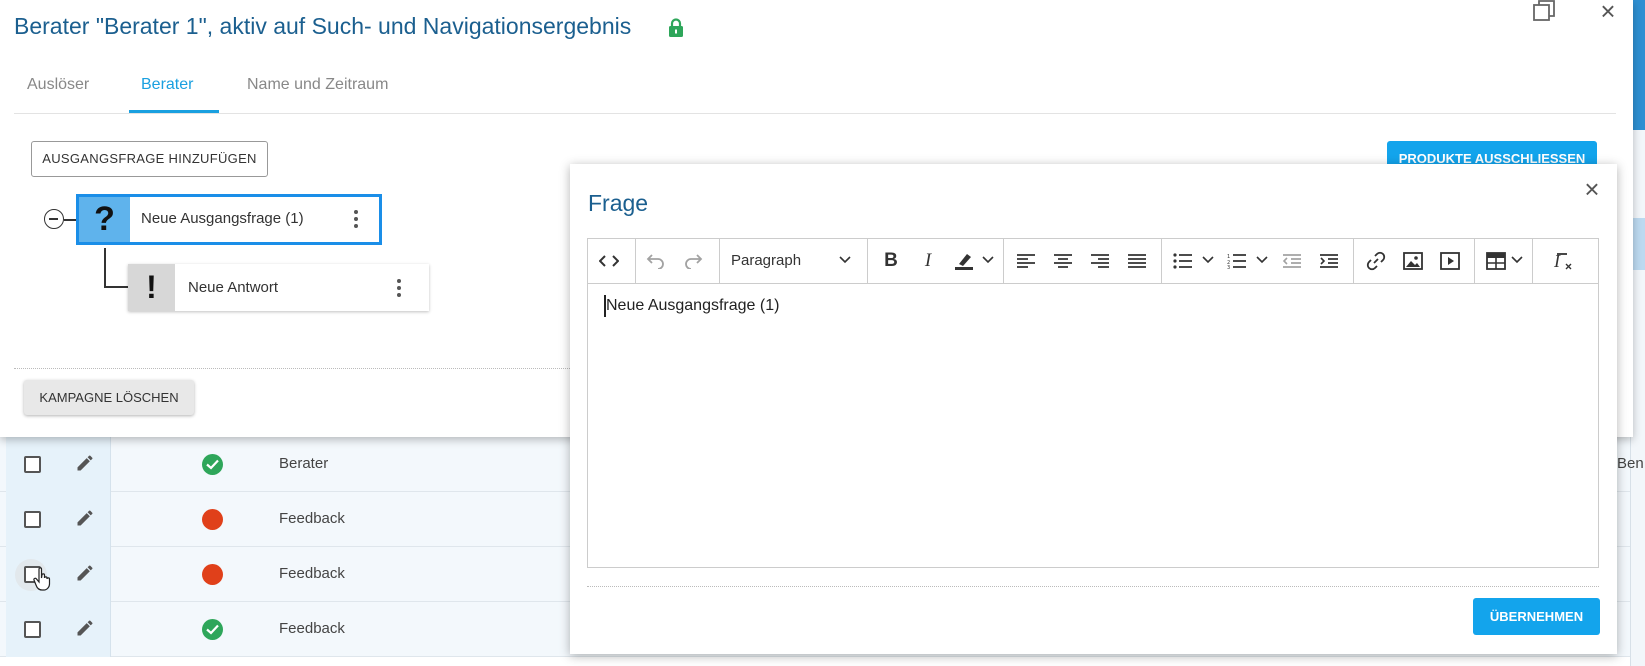 The height and width of the screenshot is (666, 1645). I want to click on block-format-select: Paragraph, so click(789, 261).